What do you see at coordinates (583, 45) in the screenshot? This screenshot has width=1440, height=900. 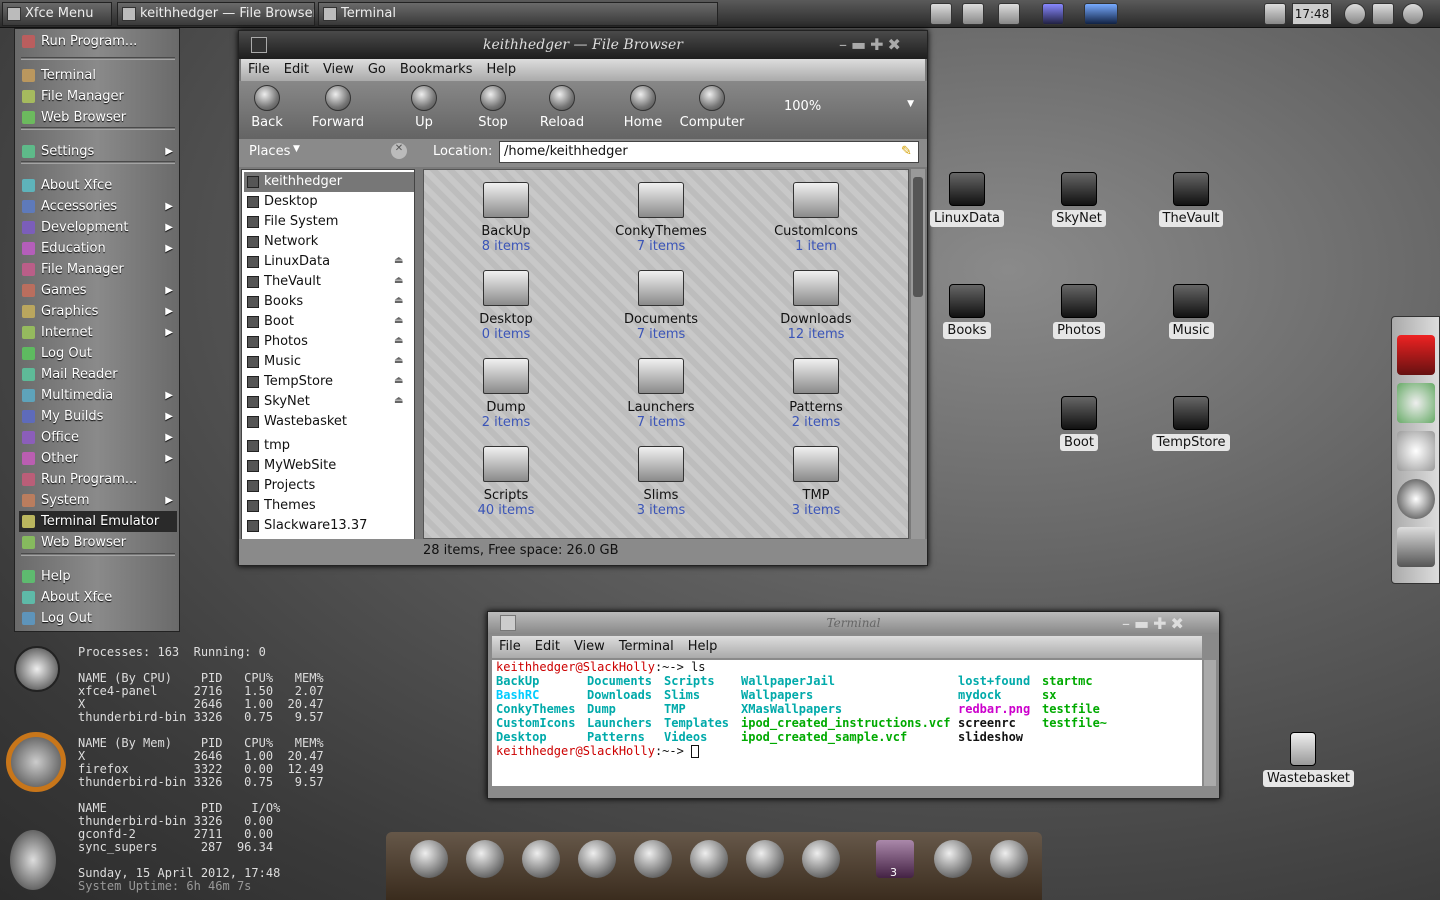 I see `window-title: keithhedger — File Browser` at bounding box center [583, 45].